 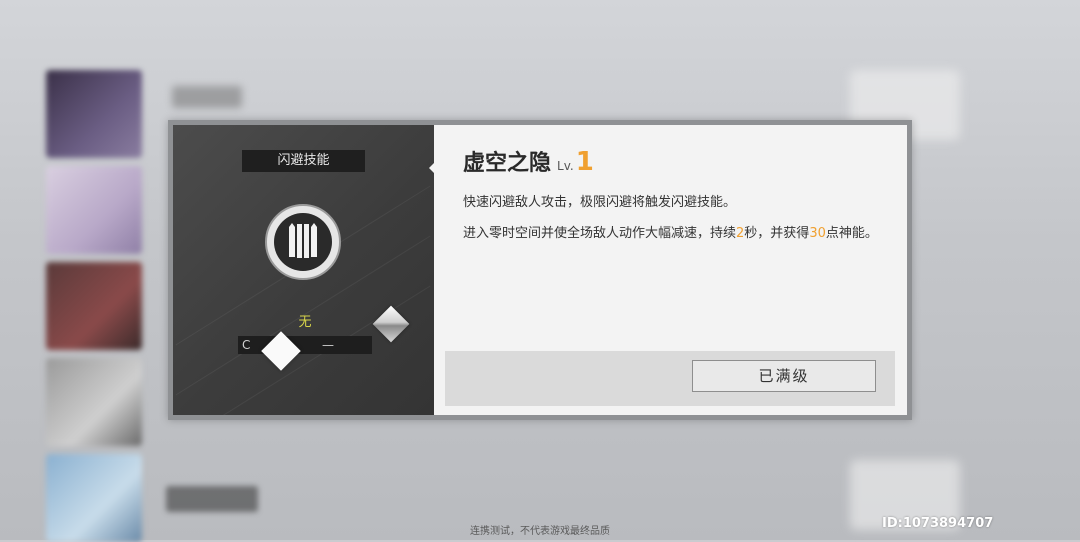 What do you see at coordinates (600, 202) in the screenshot?
I see `skill-description-1: 快速闪避敌人攻击，极限闪避将触发闪避技能。` at bounding box center [600, 202].